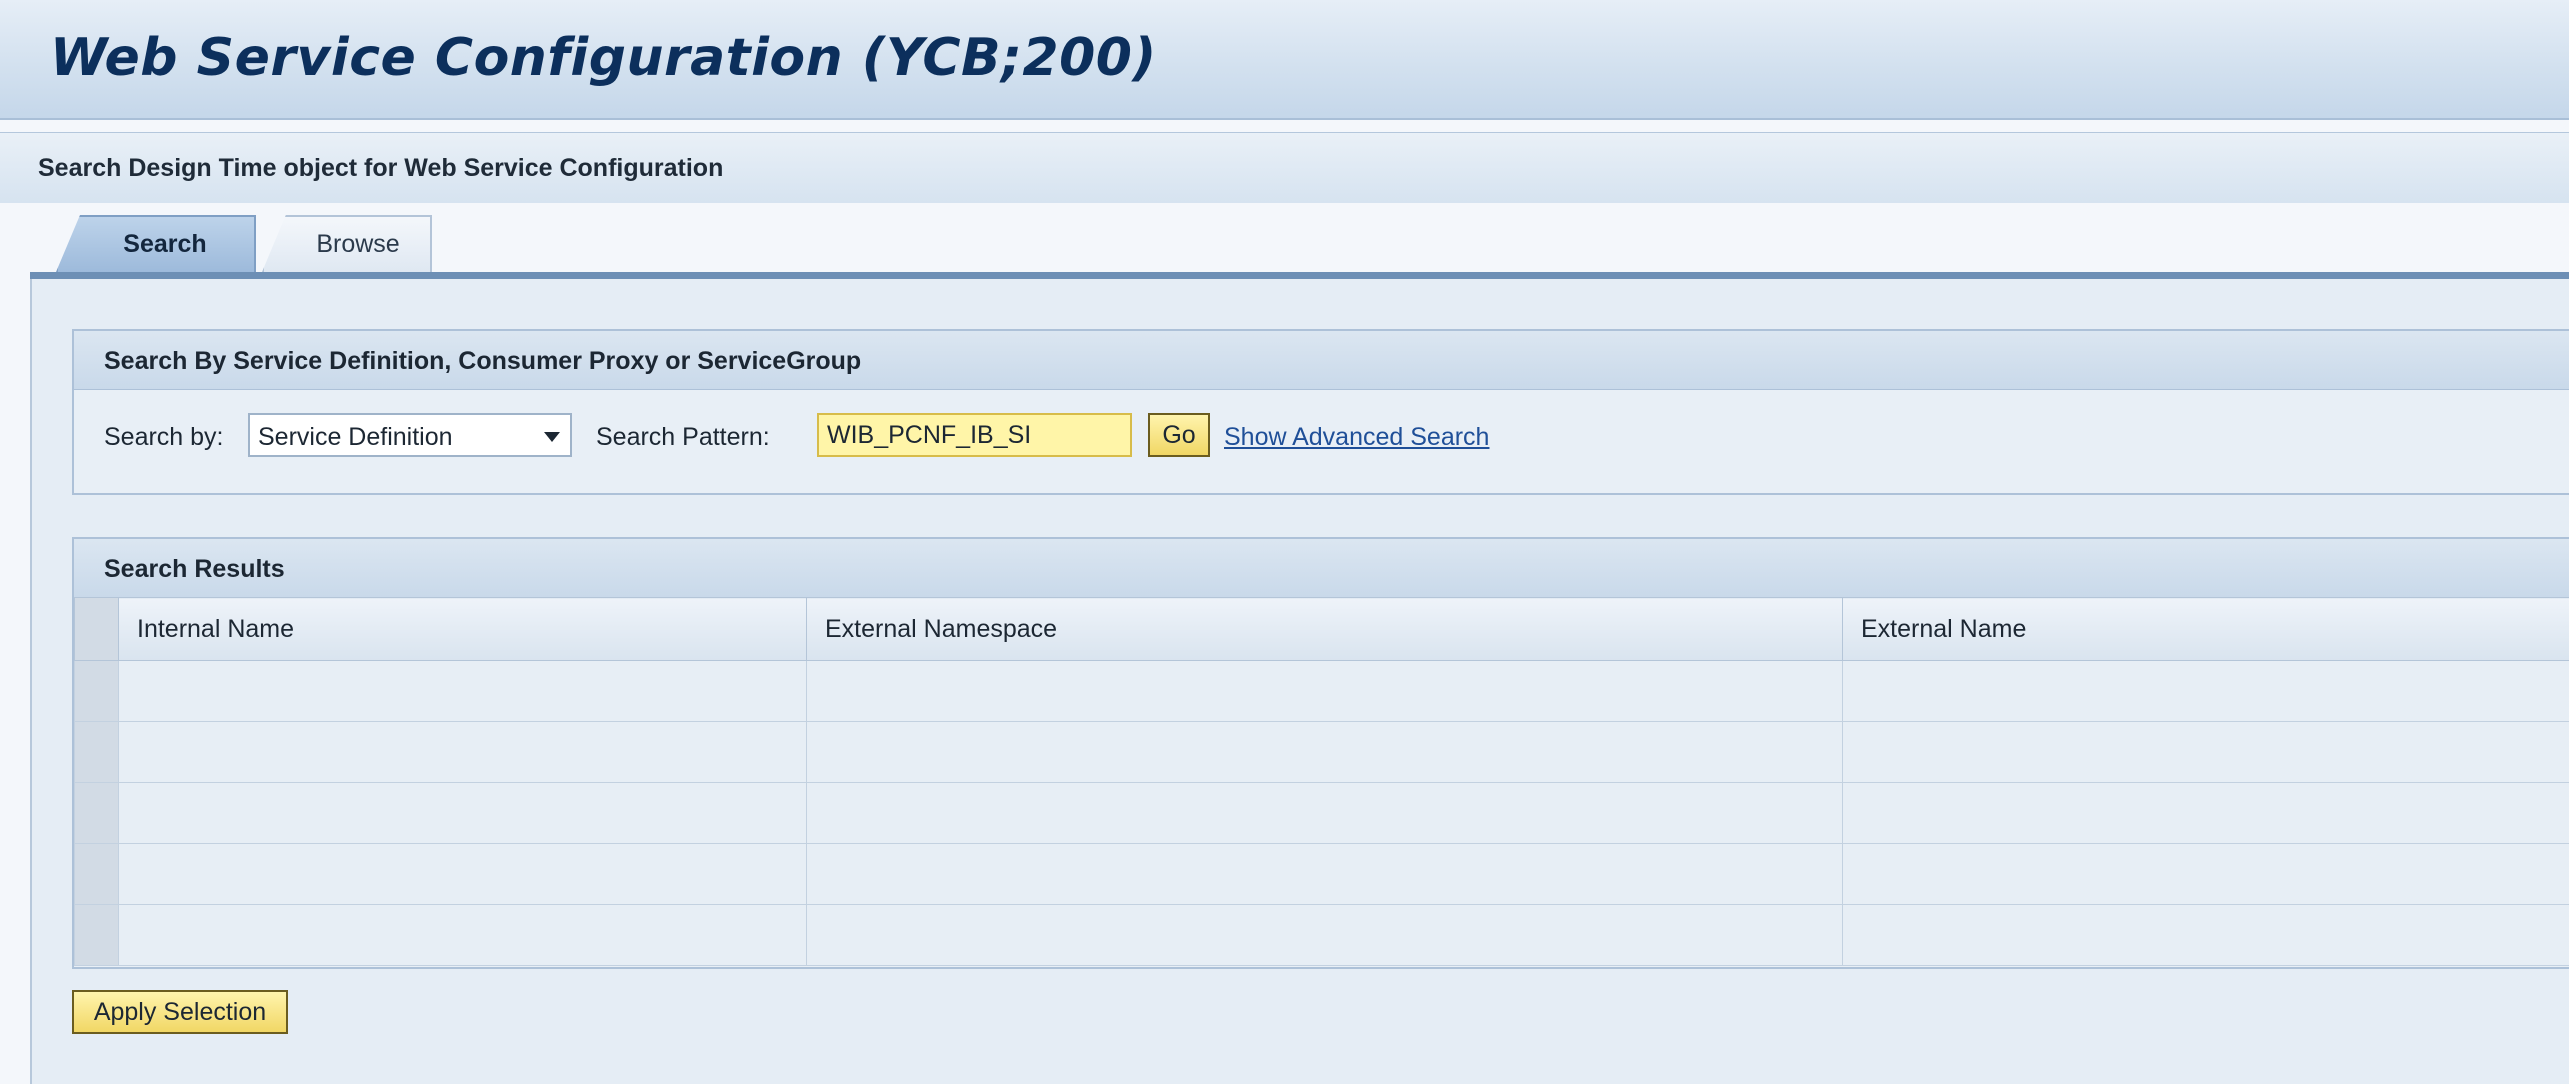  What do you see at coordinates (1299, 275) in the screenshot?
I see `tab-underline` at bounding box center [1299, 275].